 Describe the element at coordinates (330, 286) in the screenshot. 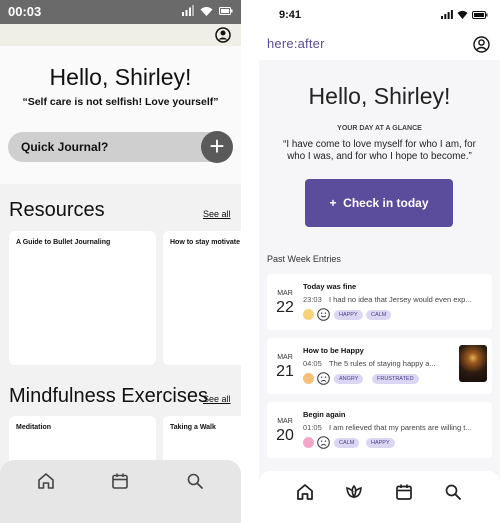

I see `entry-title: Today was fine` at that location.